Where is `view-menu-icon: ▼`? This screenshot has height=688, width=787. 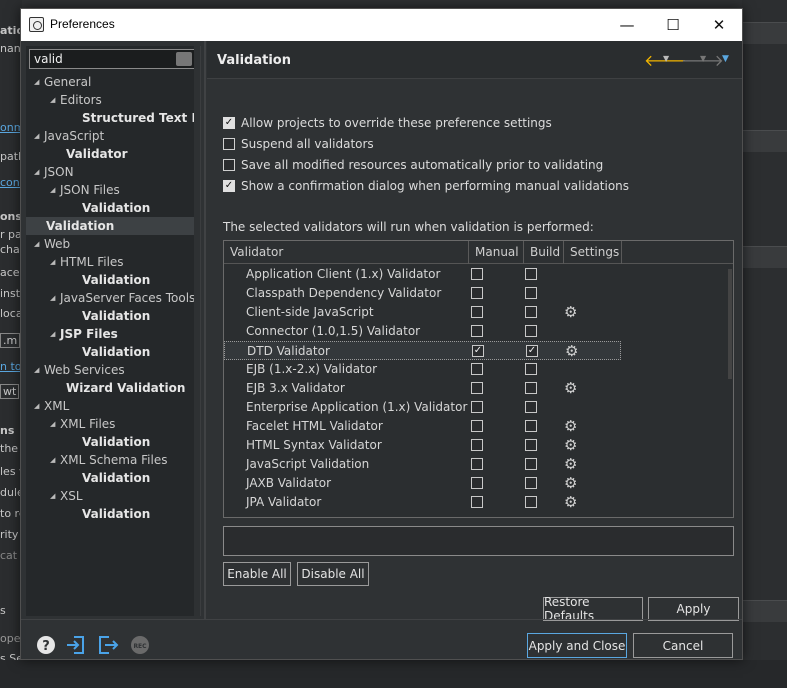
view-menu-icon: ▼ is located at coordinates (725, 59).